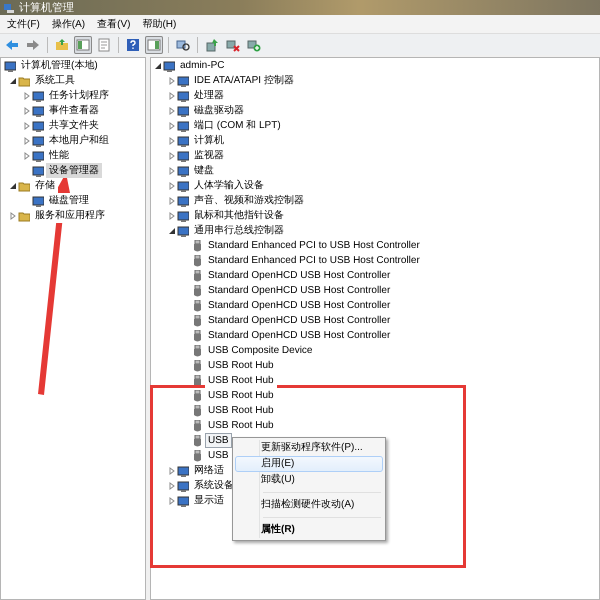  Describe the element at coordinates (23, 24) in the screenshot. I see `menu-item: 文件(F)` at that location.